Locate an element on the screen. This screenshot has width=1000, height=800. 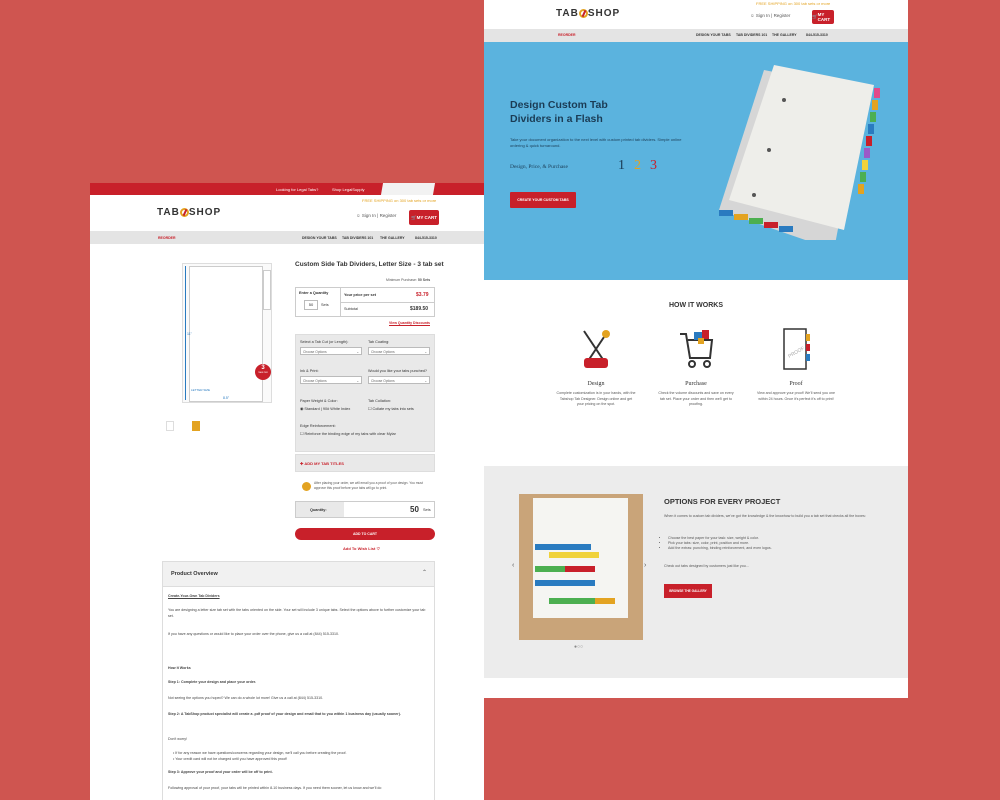
tab-coating-select: Choose Options ⌄ is located at coordinates (399, 351).